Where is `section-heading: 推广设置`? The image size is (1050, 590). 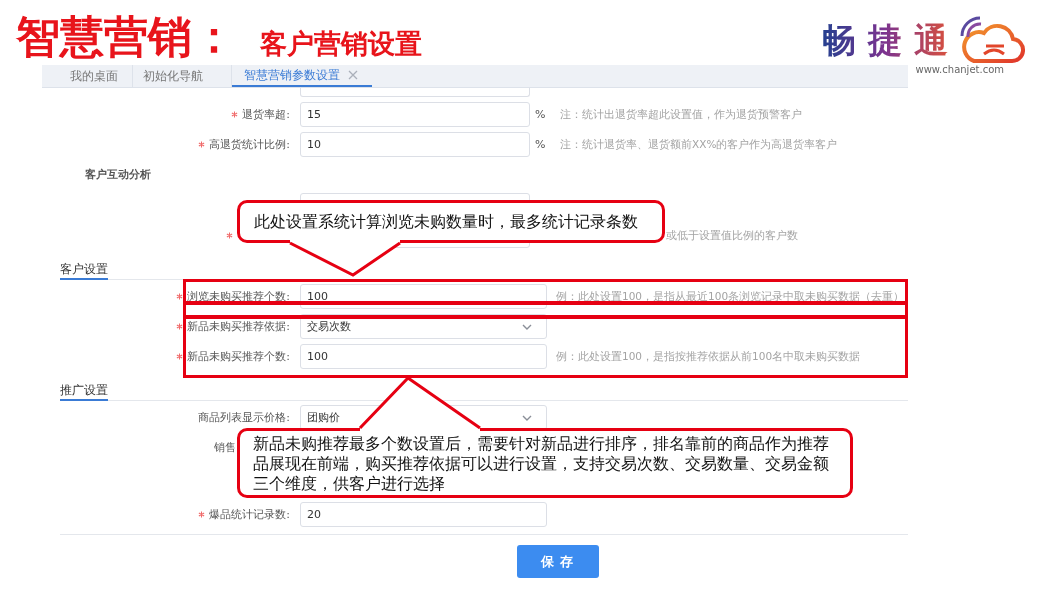
section-heading: 推广设置 is located at coordinates (84, 392).